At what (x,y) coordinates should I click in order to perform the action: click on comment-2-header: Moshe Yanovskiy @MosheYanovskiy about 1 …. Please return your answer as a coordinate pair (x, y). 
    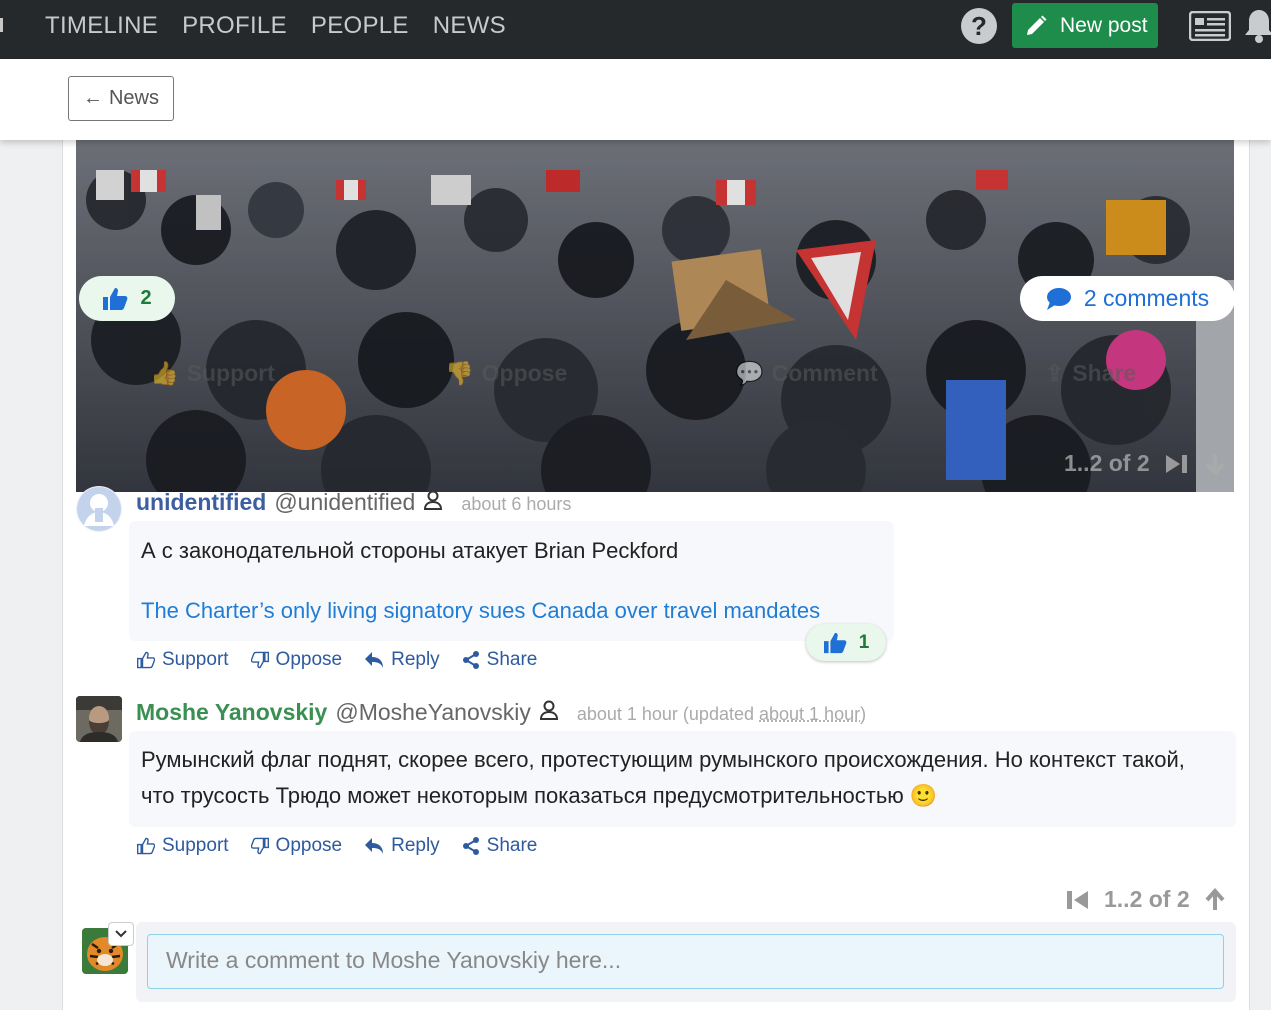
    Looking at the image, I should click on (501, 712).